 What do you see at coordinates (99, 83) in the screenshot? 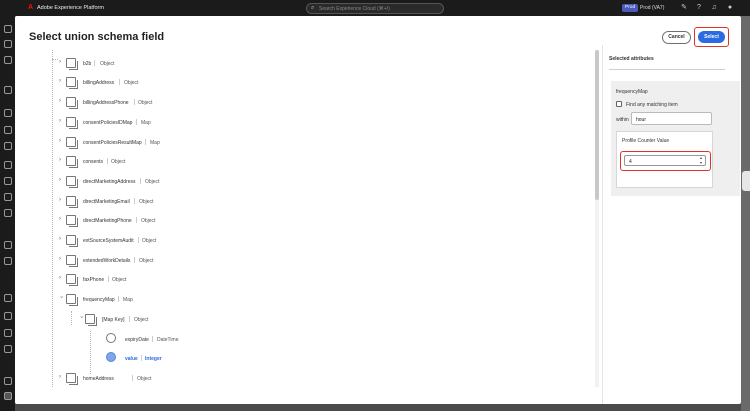
I see `field-name: billingAddress` at bounding box center [99, 83].